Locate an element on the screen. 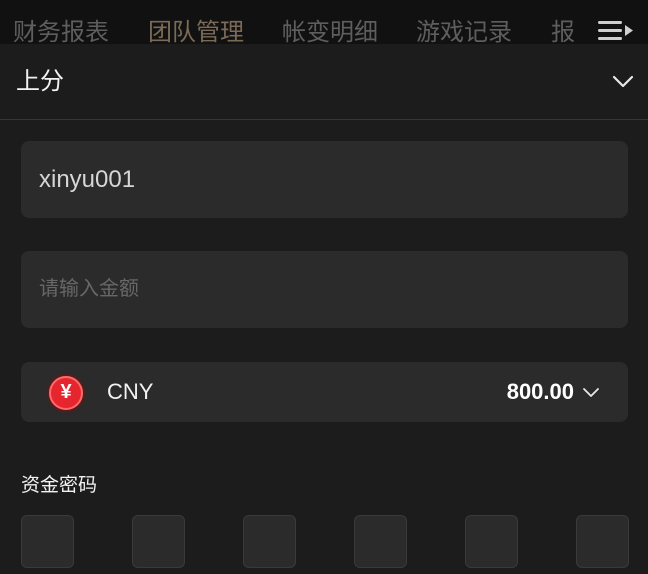 This screenshot has width=648, height=574. tab-account-changes: 帐变明细 is located at coordinates (330, 30).